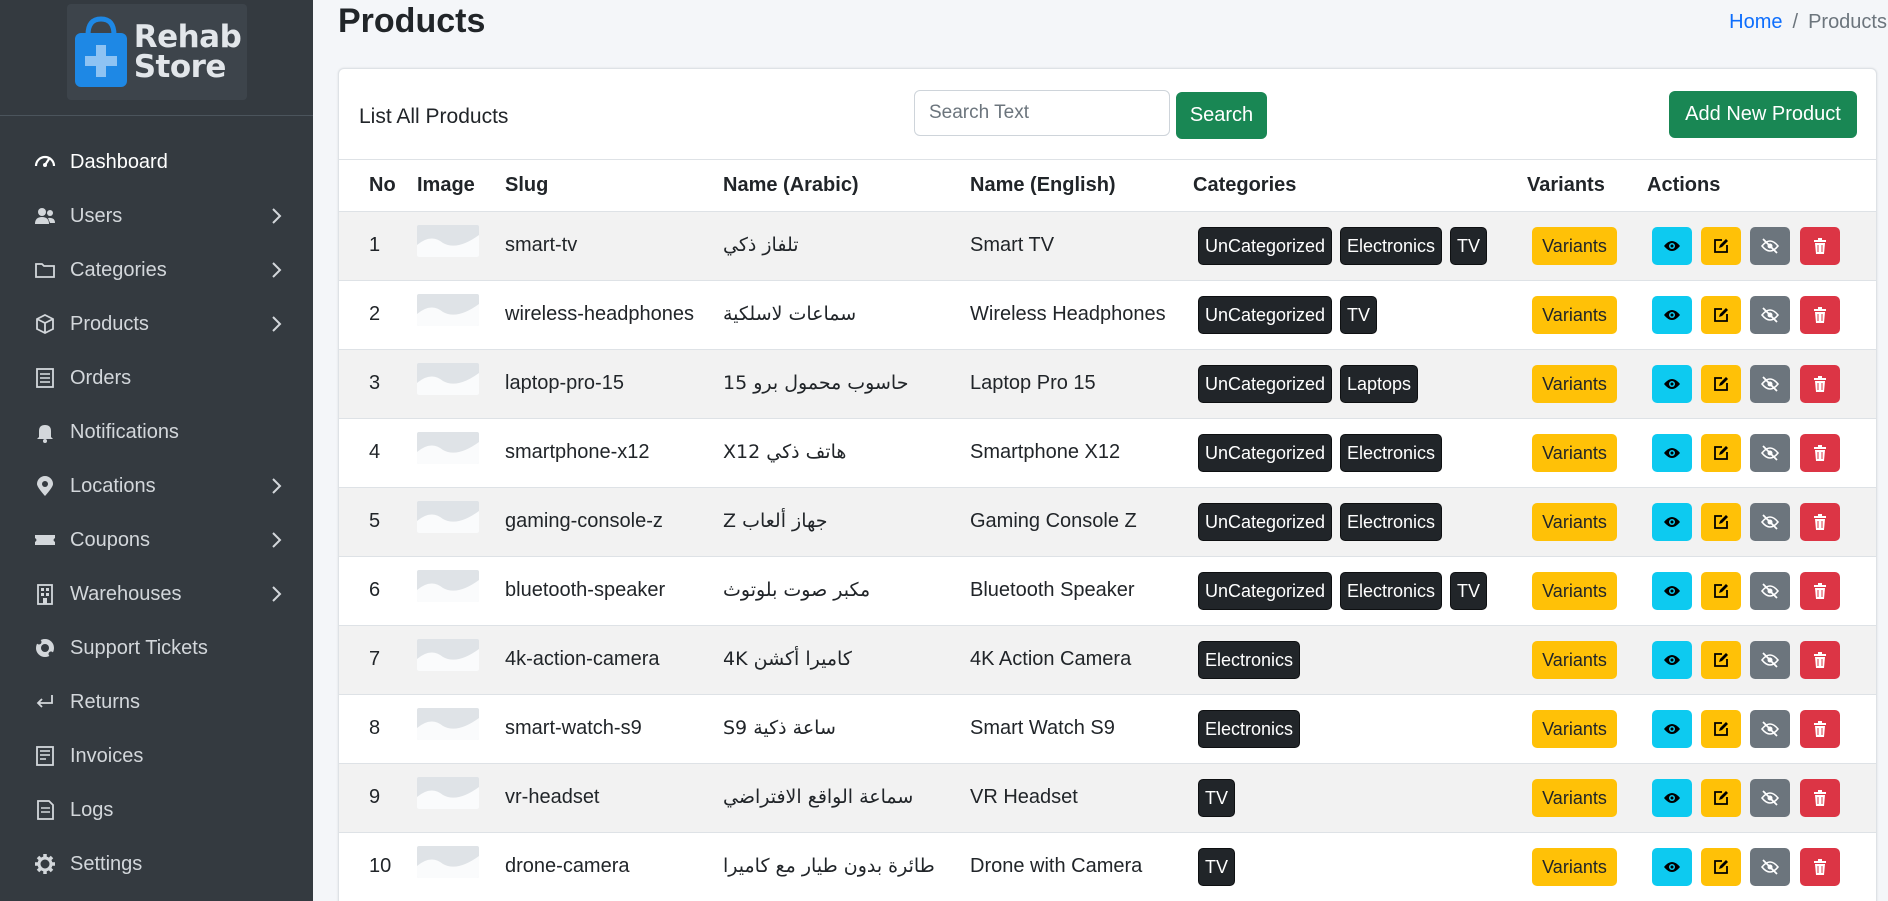  I want to click on row-number: 5, so click(375, 521).